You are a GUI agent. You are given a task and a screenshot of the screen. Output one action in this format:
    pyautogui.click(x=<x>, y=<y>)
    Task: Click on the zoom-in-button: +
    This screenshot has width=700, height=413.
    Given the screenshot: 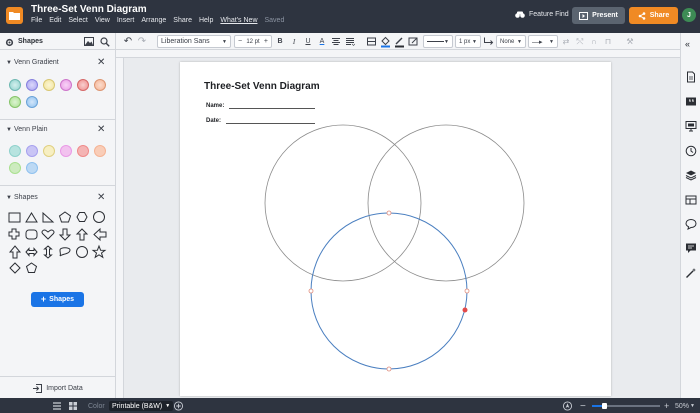 What is the action you would take?
    pyautogui.click(x=666, y=406)
    